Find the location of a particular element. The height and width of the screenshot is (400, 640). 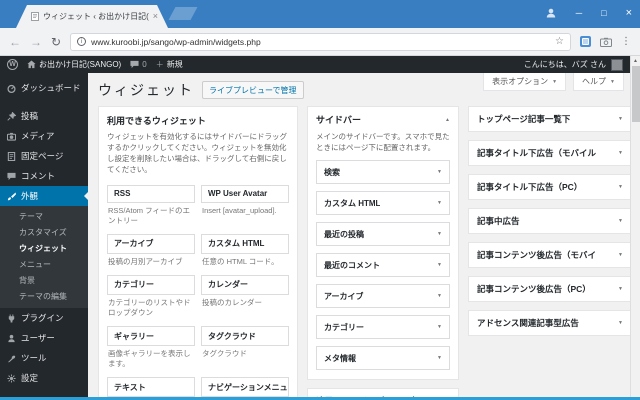

title-ad-mobile-panel: 記事タイトル下広告（モバイル ▼ is located at coordinates (549, 153).